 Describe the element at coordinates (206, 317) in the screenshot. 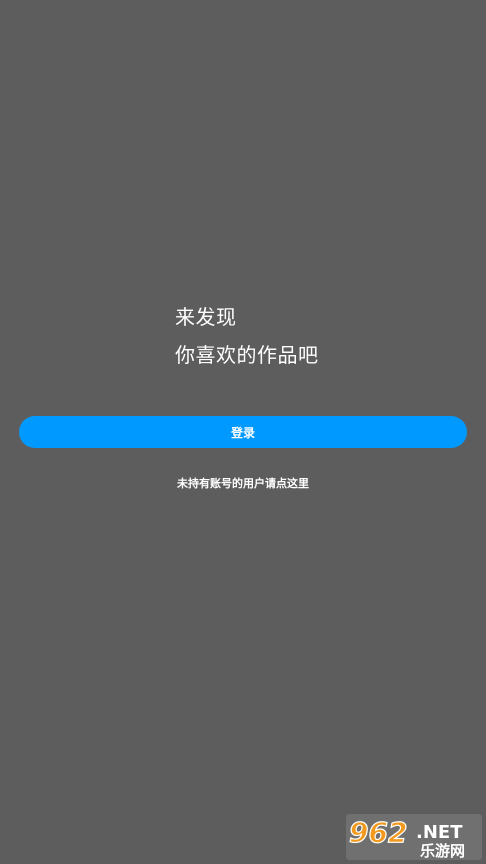

I see `intro-line-1: 来发现` at that location.